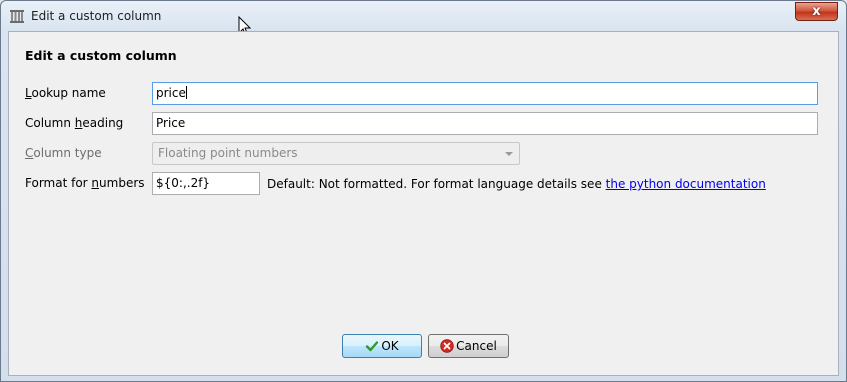  I want to click on lookup-name-label: Lookup name, so click(65, 93).